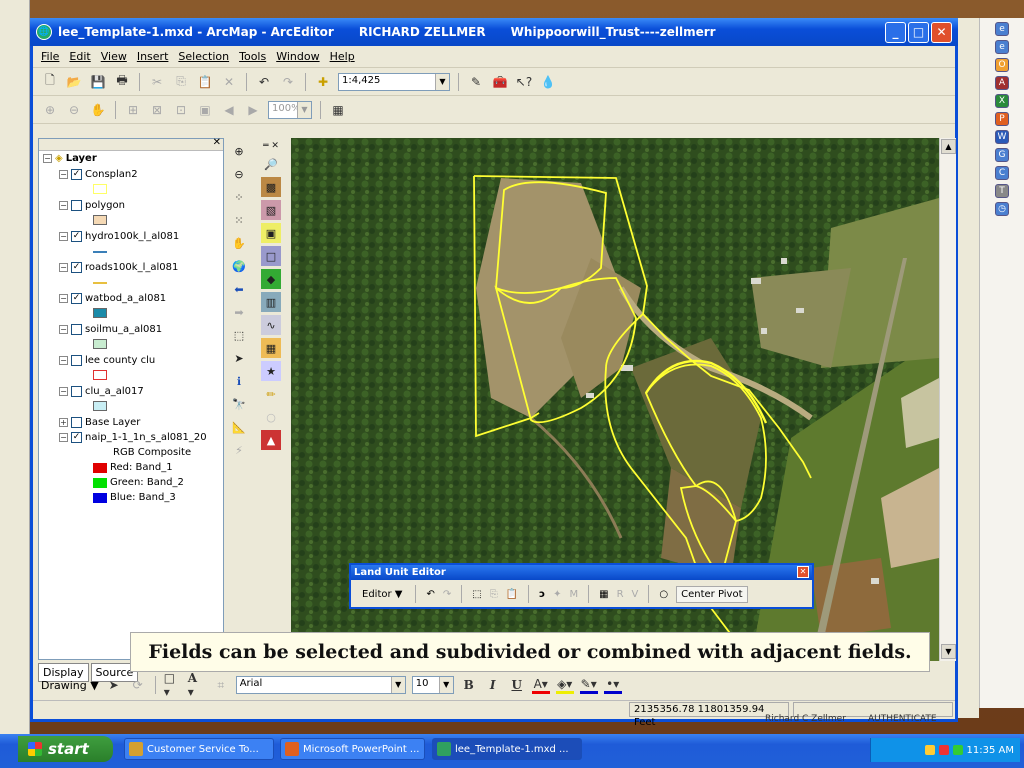  What do you see at coordinates (941, 32) in the screenshot?
I see `close-button: ✕` at bounding box center [941, 32].